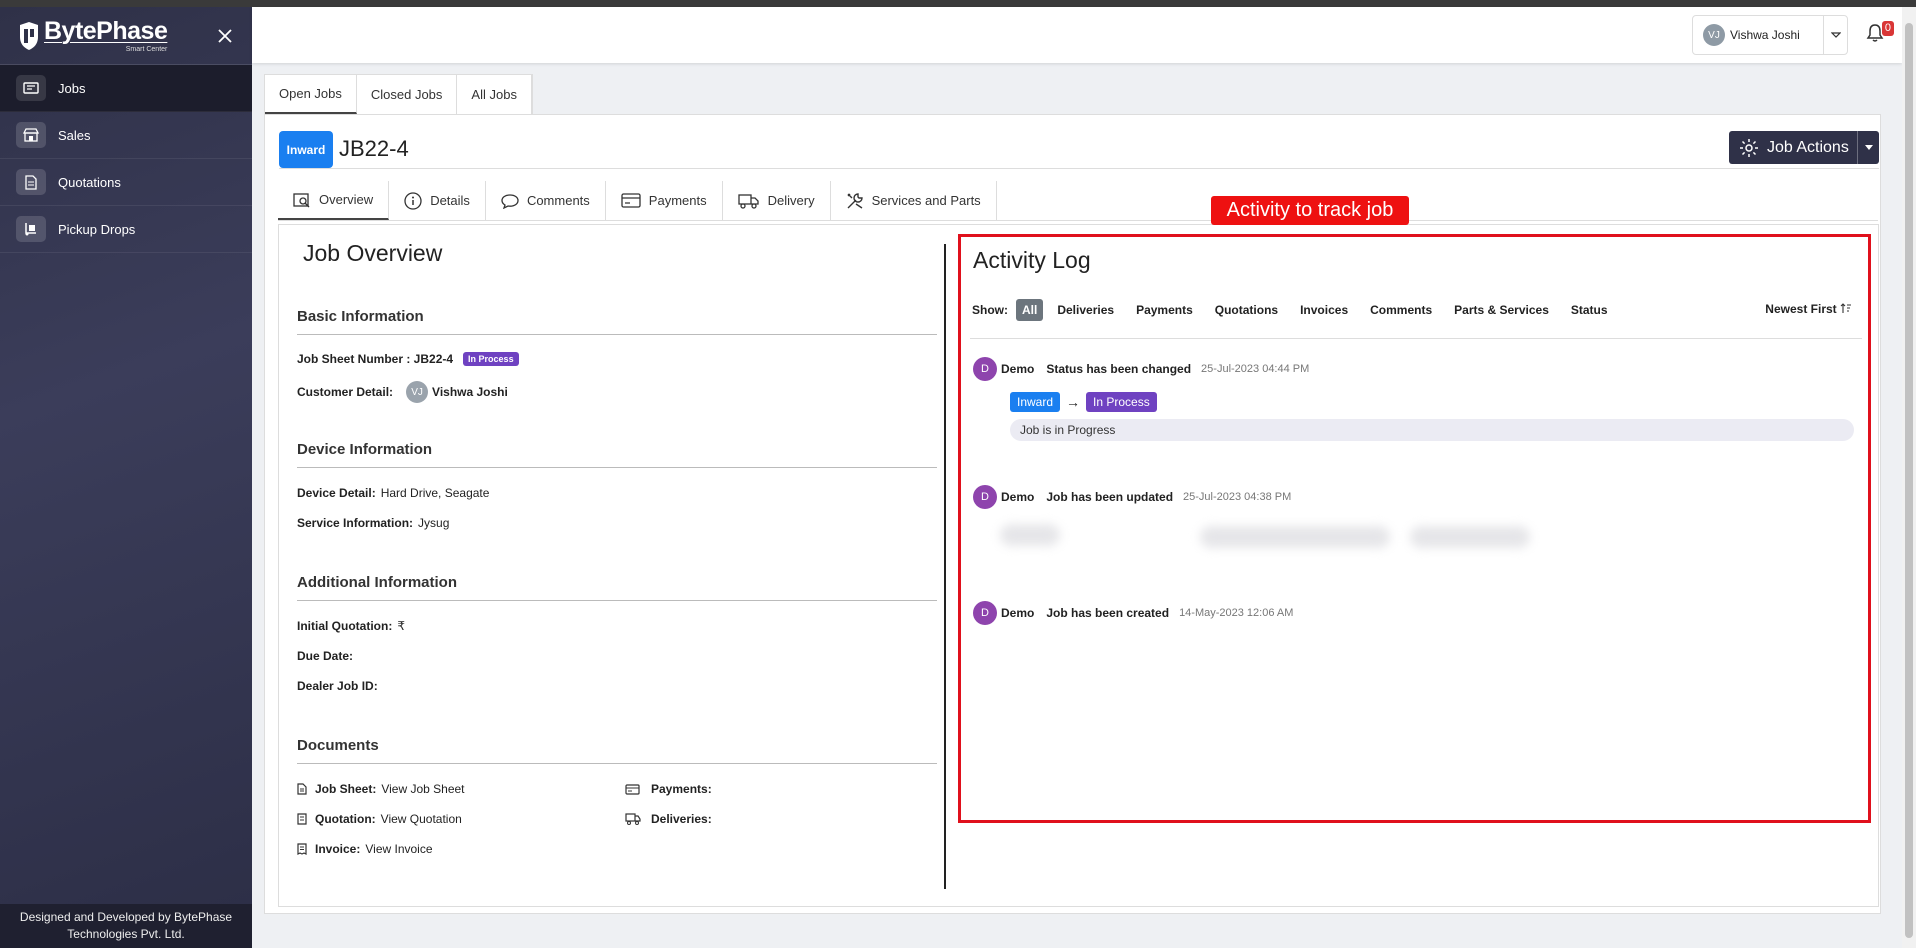 This screenshot has height=948, width=1916. Describe the element at coordinates (1310, 210) in the screenshot. I see `annotation-callout: Activity to track job` at that location.